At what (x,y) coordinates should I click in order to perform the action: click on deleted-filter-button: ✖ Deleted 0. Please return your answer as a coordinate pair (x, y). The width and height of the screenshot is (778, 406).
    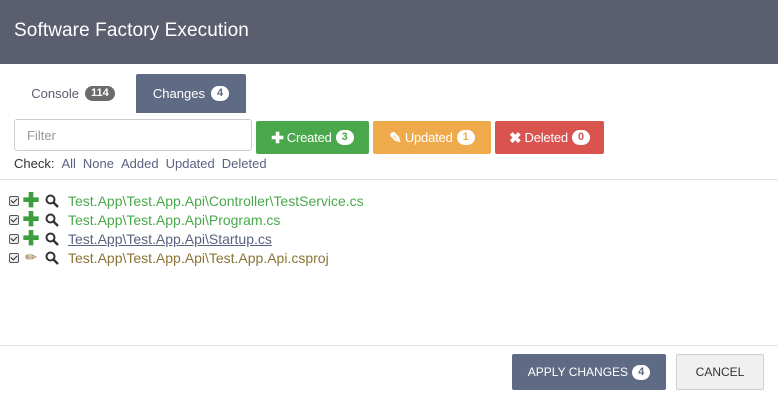
    Looking at the image, I should click on (549, 137).